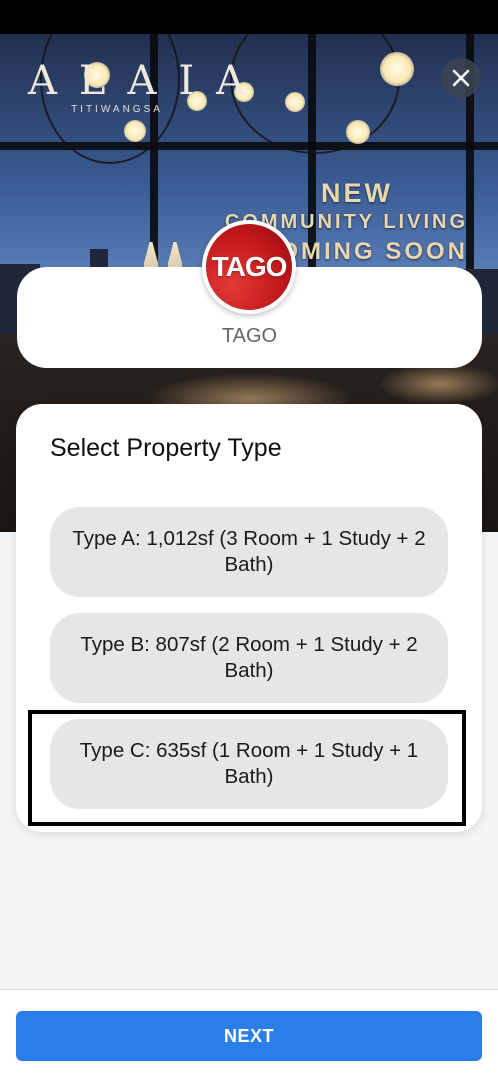  I want to click on status-bar, so click(249, 17).